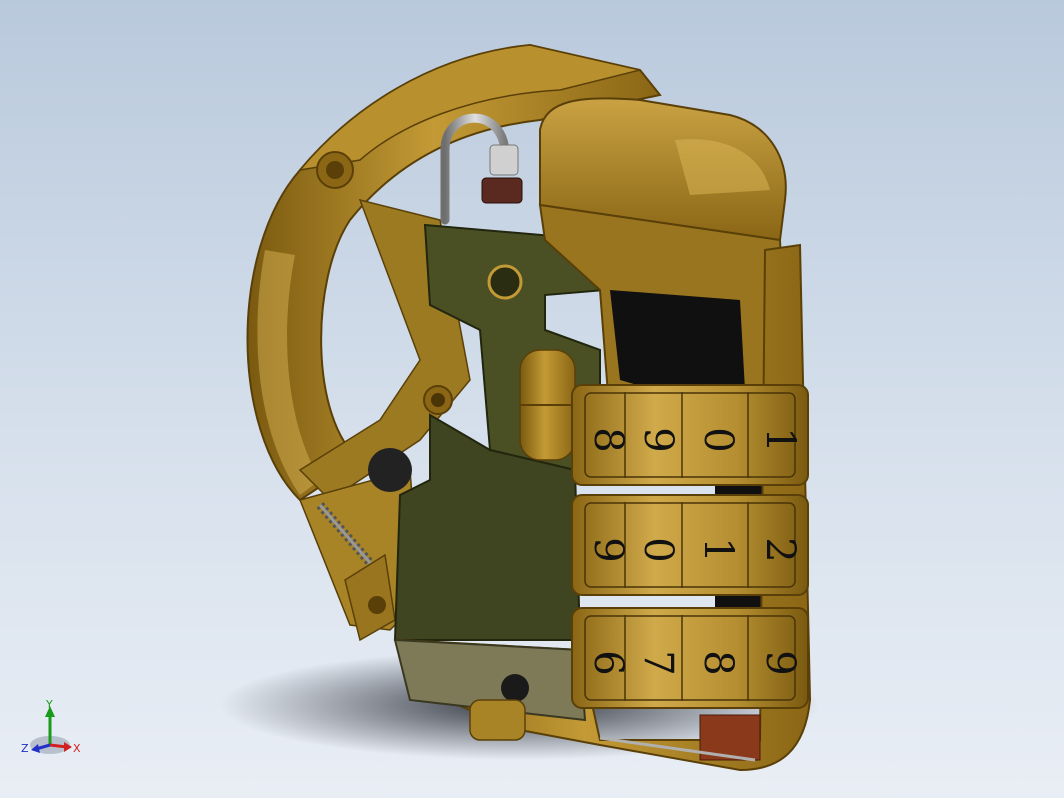 Image resolution: width=1064 pixels, height=798 pixels. I want to click on dial-2-digit-2: 0, so click(658, 549).